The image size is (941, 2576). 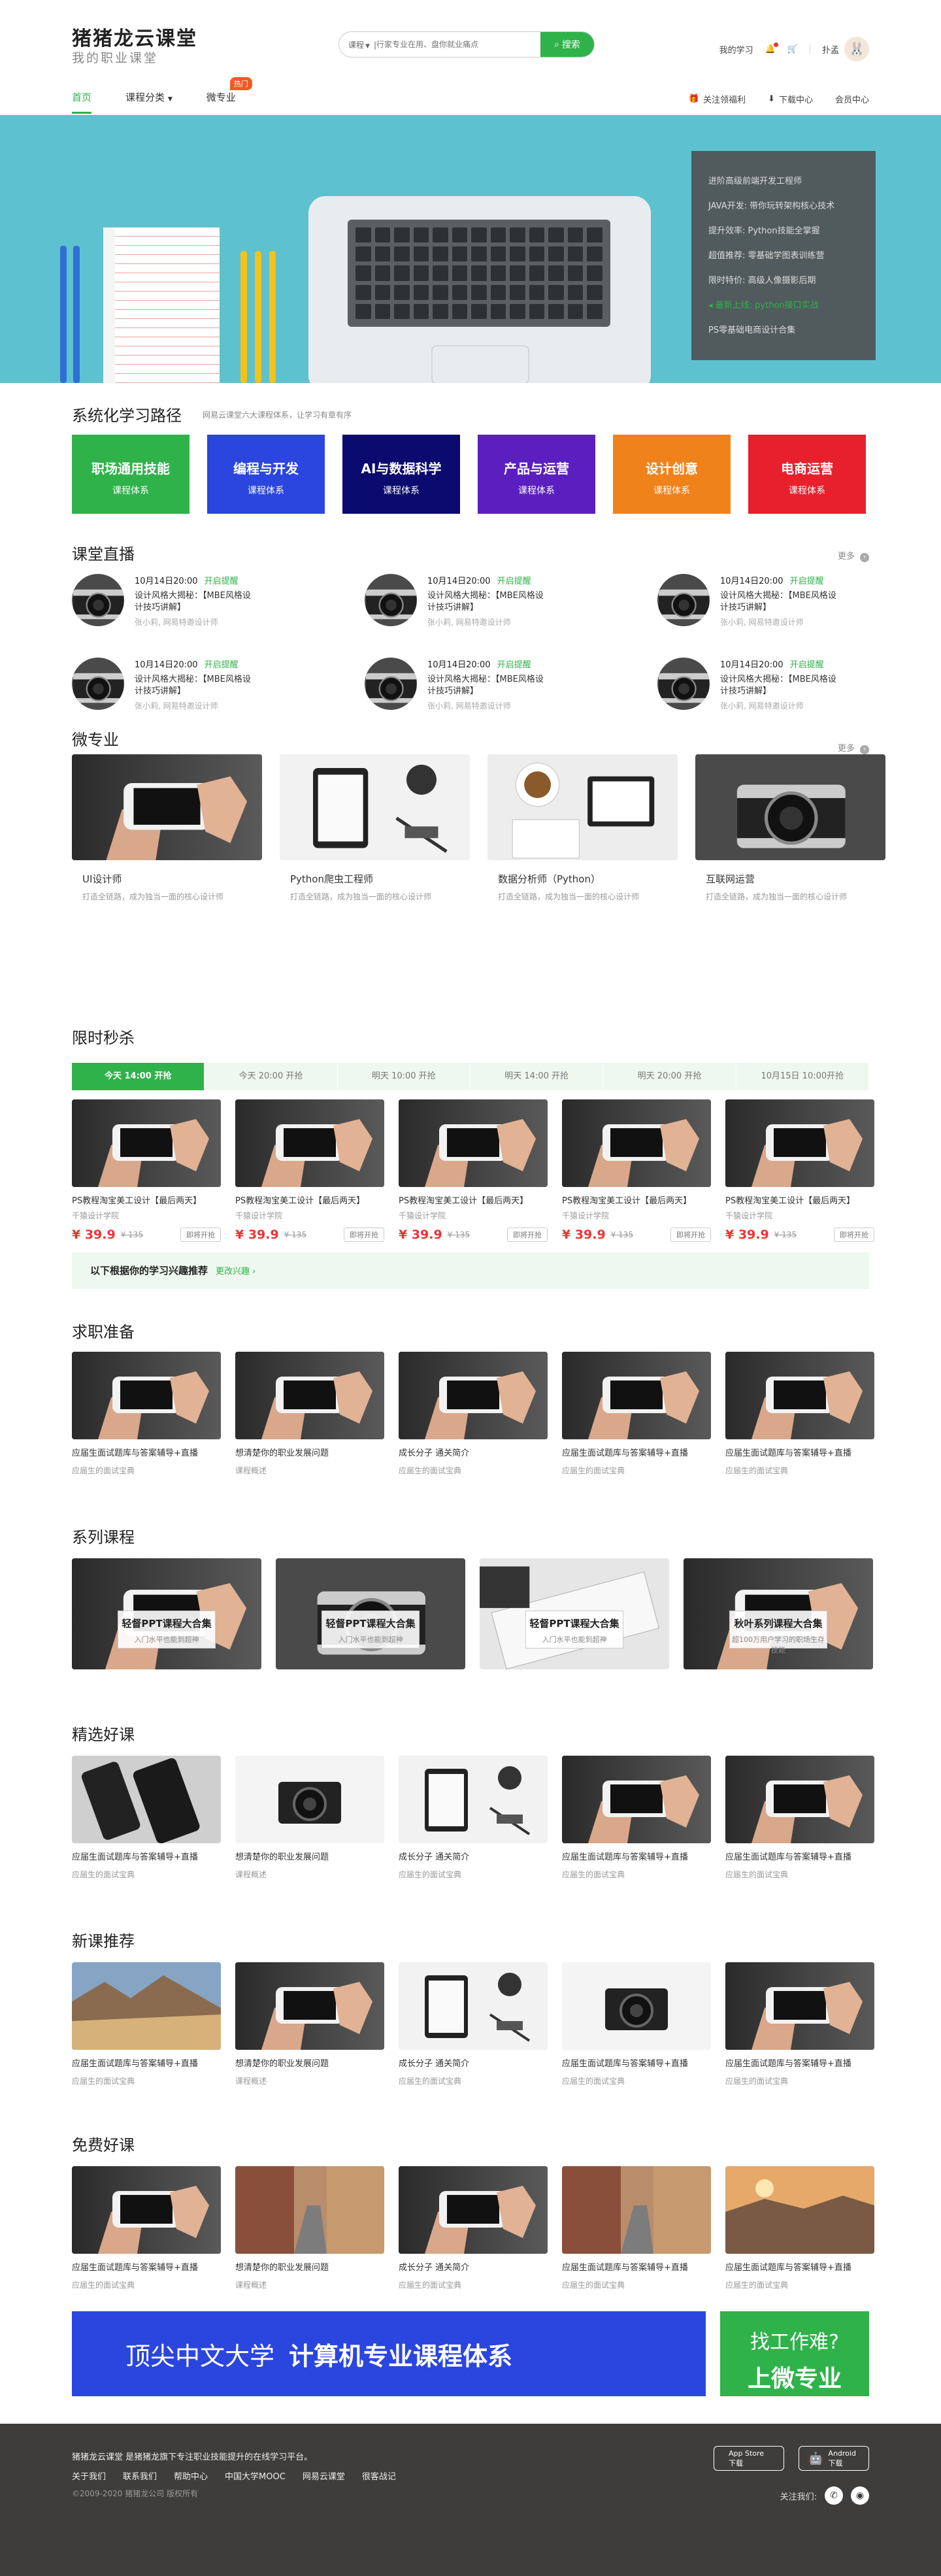 What do you see at coordinates (357, 45) in the screenshot?
I see `search-category: 课程 ▼ |` at bounding box center [357, 45].